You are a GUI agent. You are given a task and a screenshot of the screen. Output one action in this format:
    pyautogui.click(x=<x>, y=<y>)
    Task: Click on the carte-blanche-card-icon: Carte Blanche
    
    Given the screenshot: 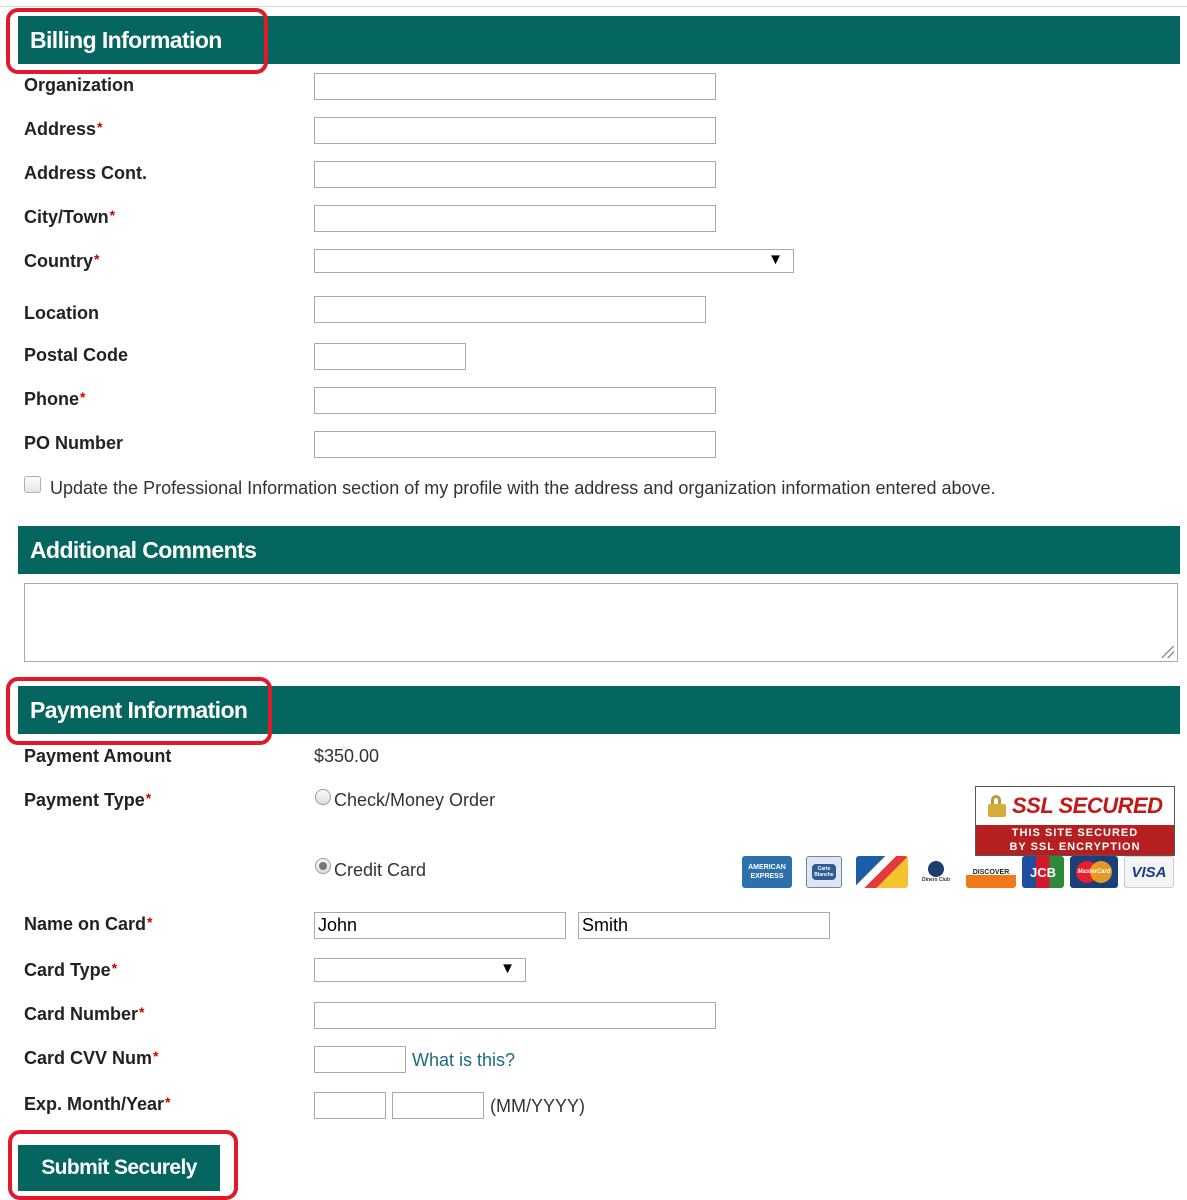 What is the action you would take?
    pyautogui.click(x=824, y=872)
    